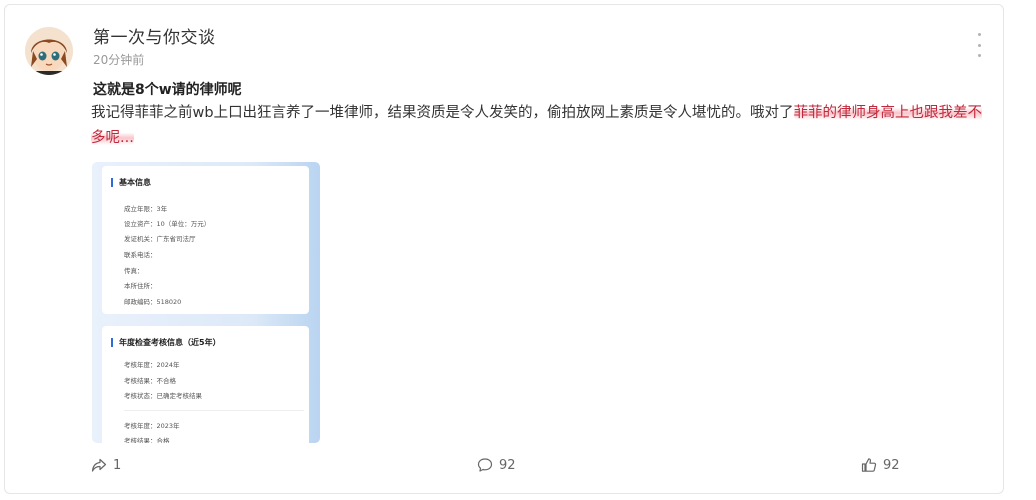 The width and height of the screenshot is (1036, 500). I want to click on avatar-image, so click(49, 51).